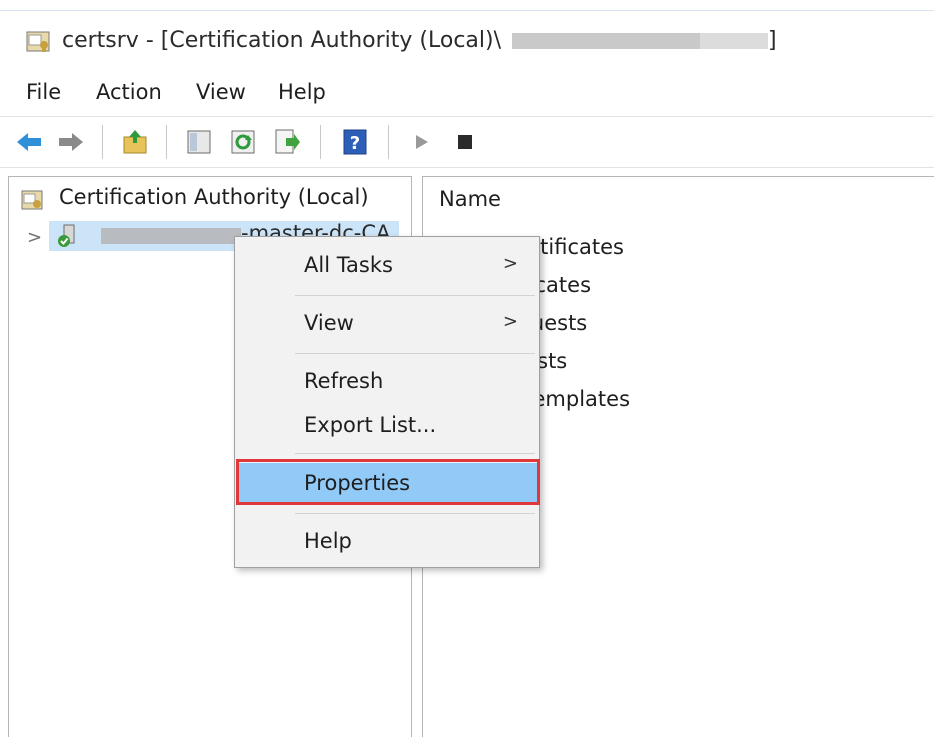 The height and width of the screenshot is (737, 934). Describe the element at coordinates (387, 265) in the screenshot. I see `context-menu-all-tasks: All Tasks >` at that location.